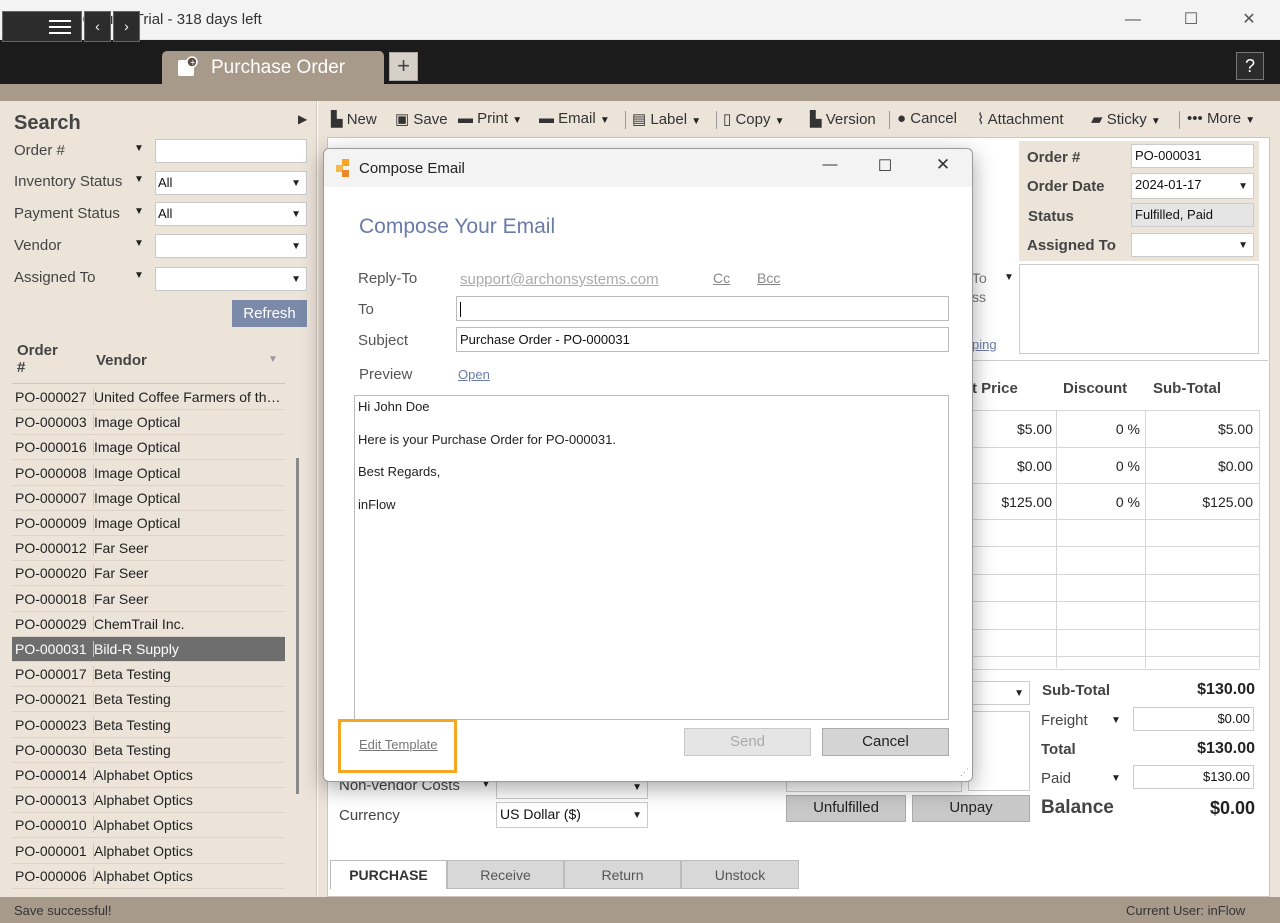  I want to click on attachment-button: ⌇ Attachment, so click(1020, 119).